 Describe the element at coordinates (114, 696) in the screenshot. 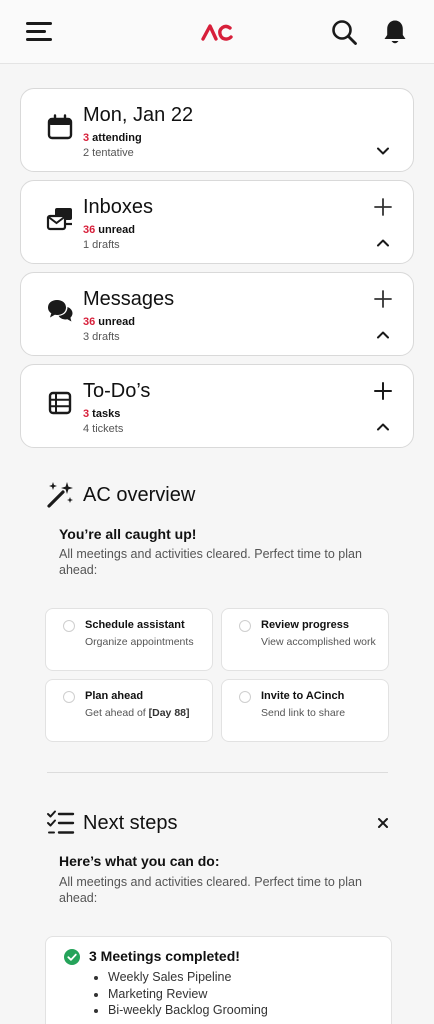

I see `action-title: Plan ahead` at that location.